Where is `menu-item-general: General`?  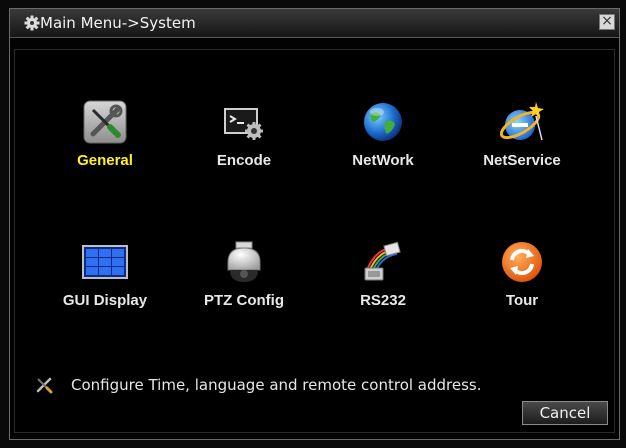
menu-item-general: General is located at coordinates (105, 134).